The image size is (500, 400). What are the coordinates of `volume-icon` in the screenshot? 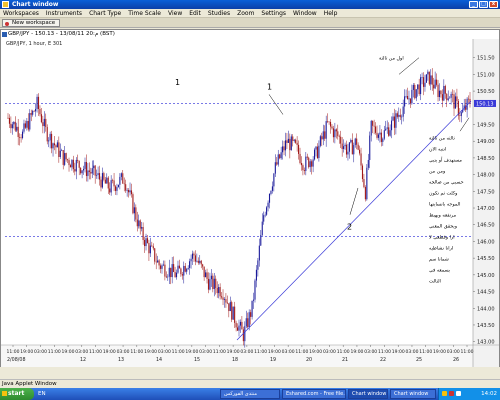 It's located at (458, 393).